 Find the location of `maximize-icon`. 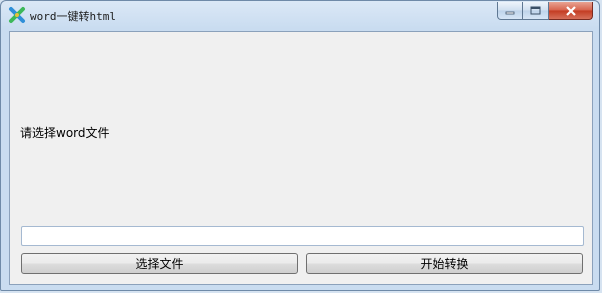

maximize-icon is located at coordinates (535, 10).